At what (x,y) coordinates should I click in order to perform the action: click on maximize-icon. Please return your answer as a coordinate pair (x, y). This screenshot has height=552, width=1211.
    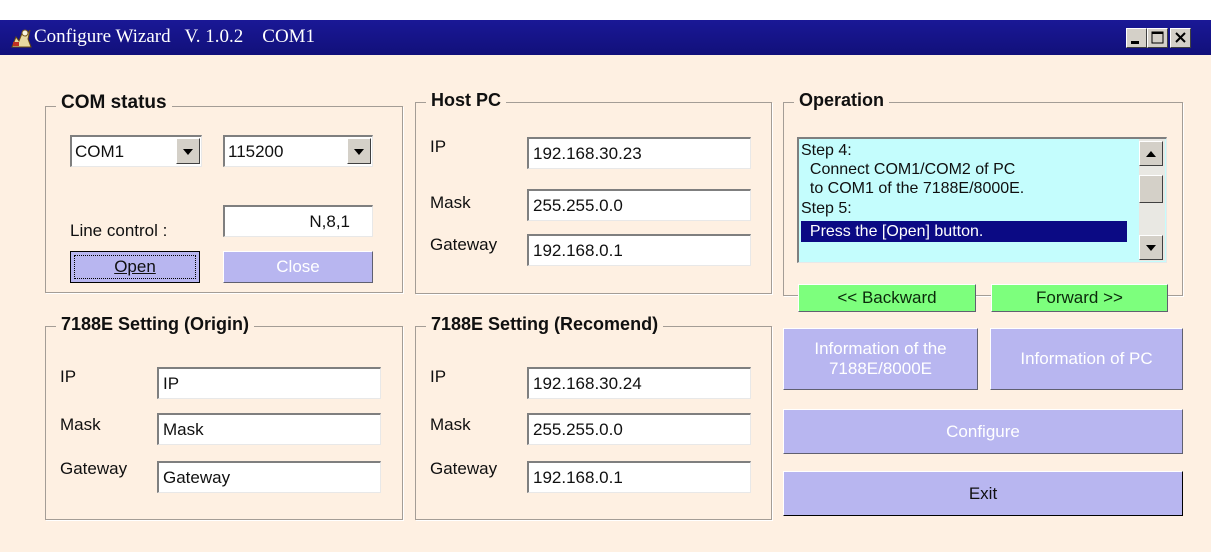
    Looking at the image, I should click on (1157, 37).